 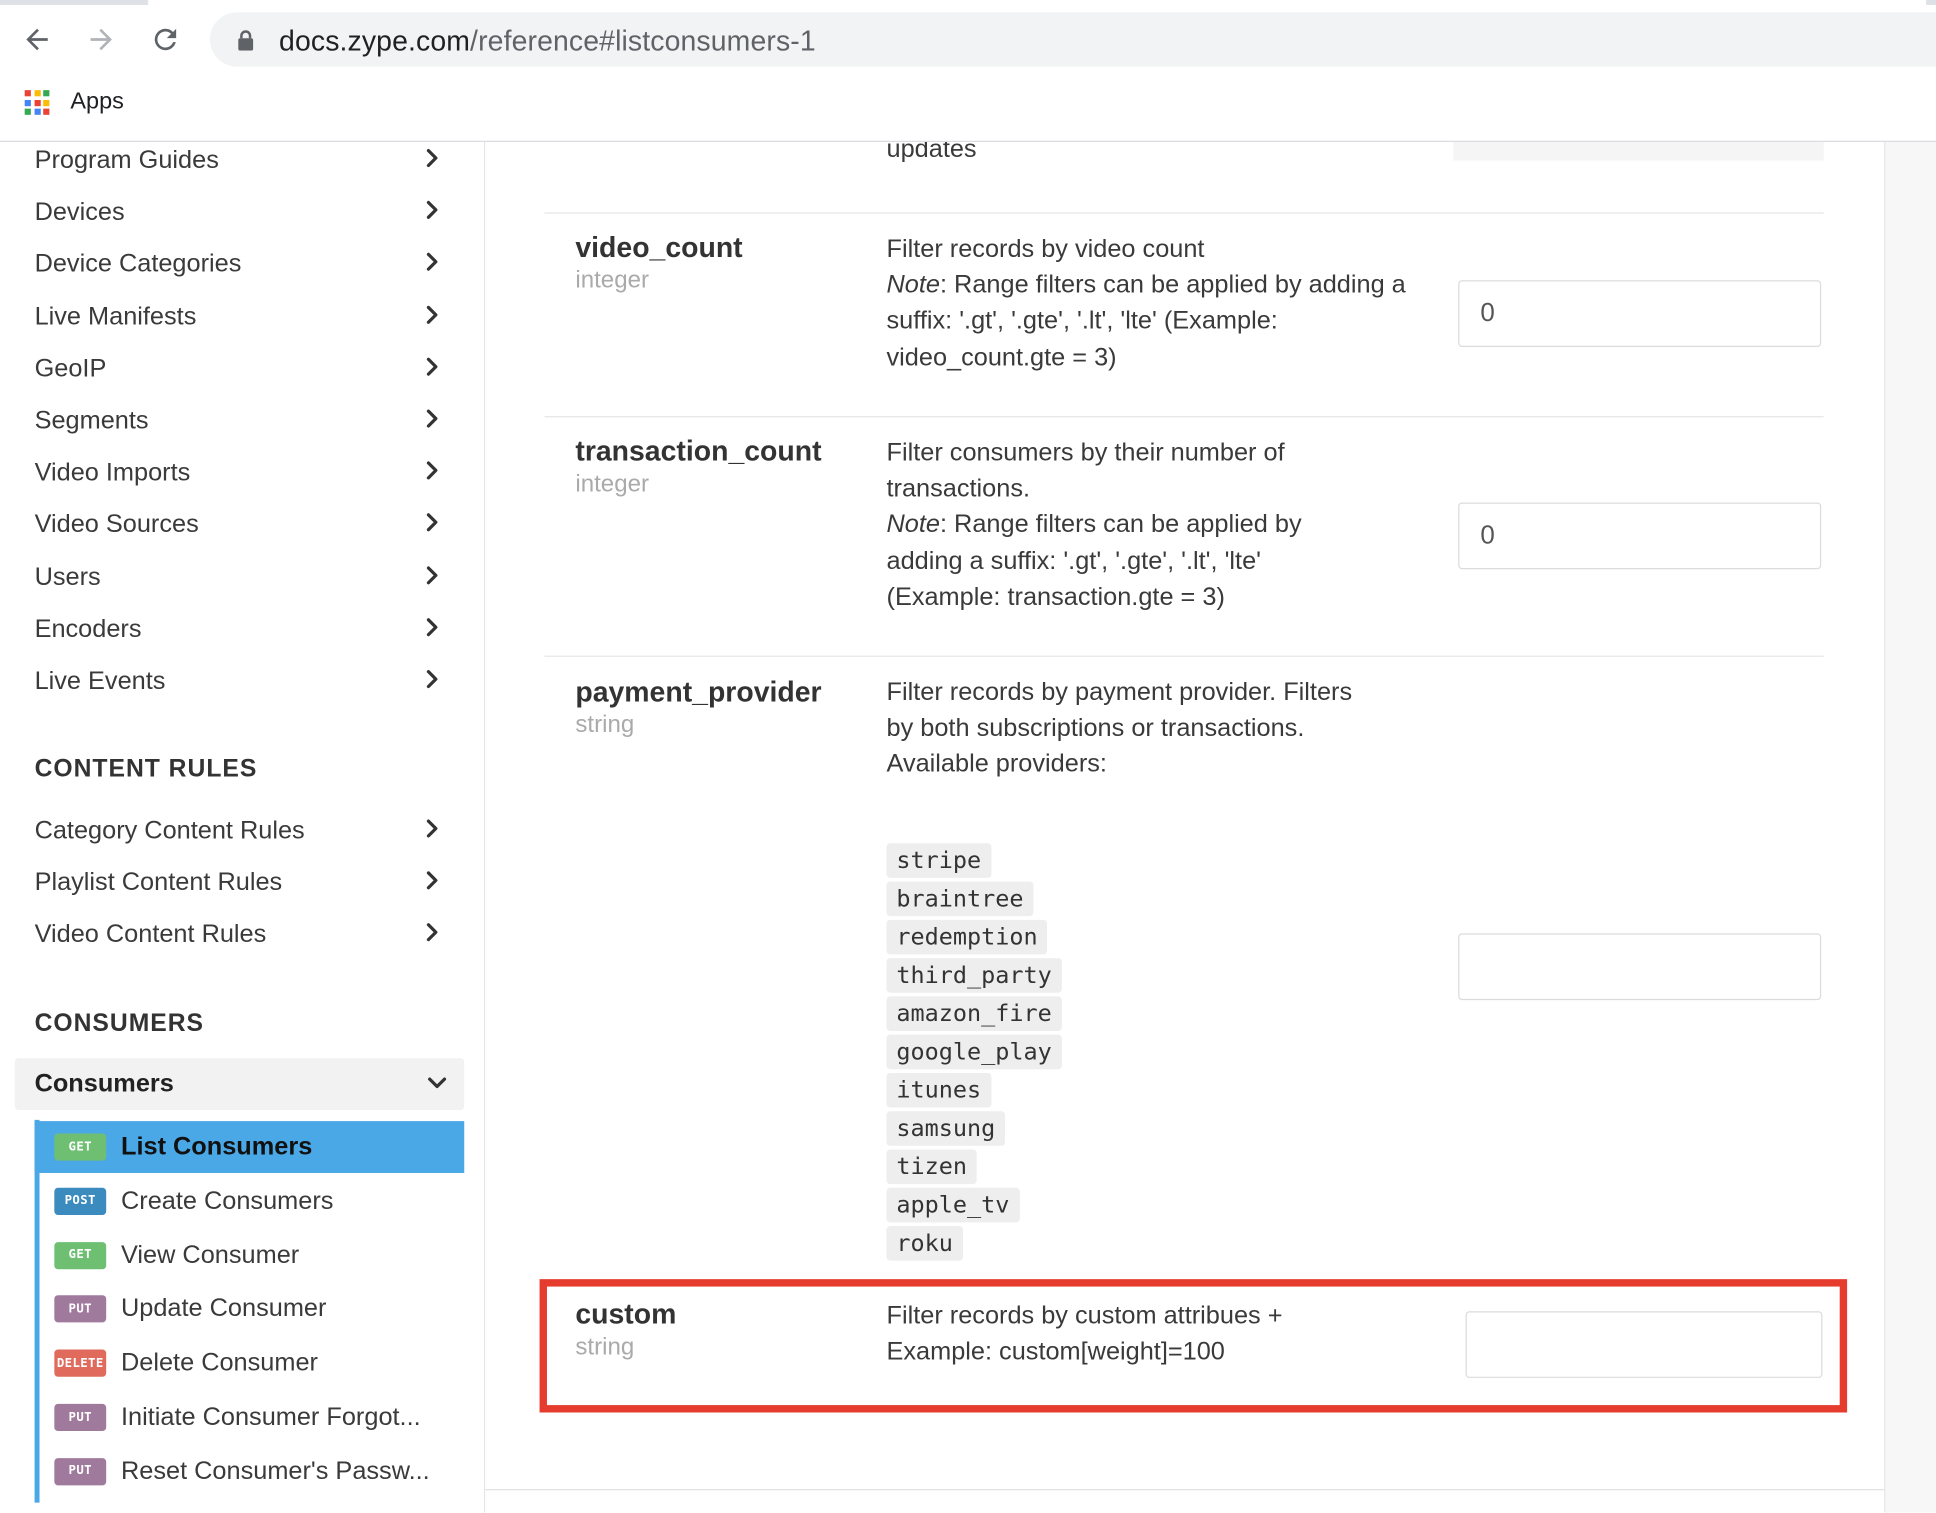 What do you see at coordinates (80, 1201) in the screenshot?
I see `method-badge: POST` at bounding box center [80, 1201].